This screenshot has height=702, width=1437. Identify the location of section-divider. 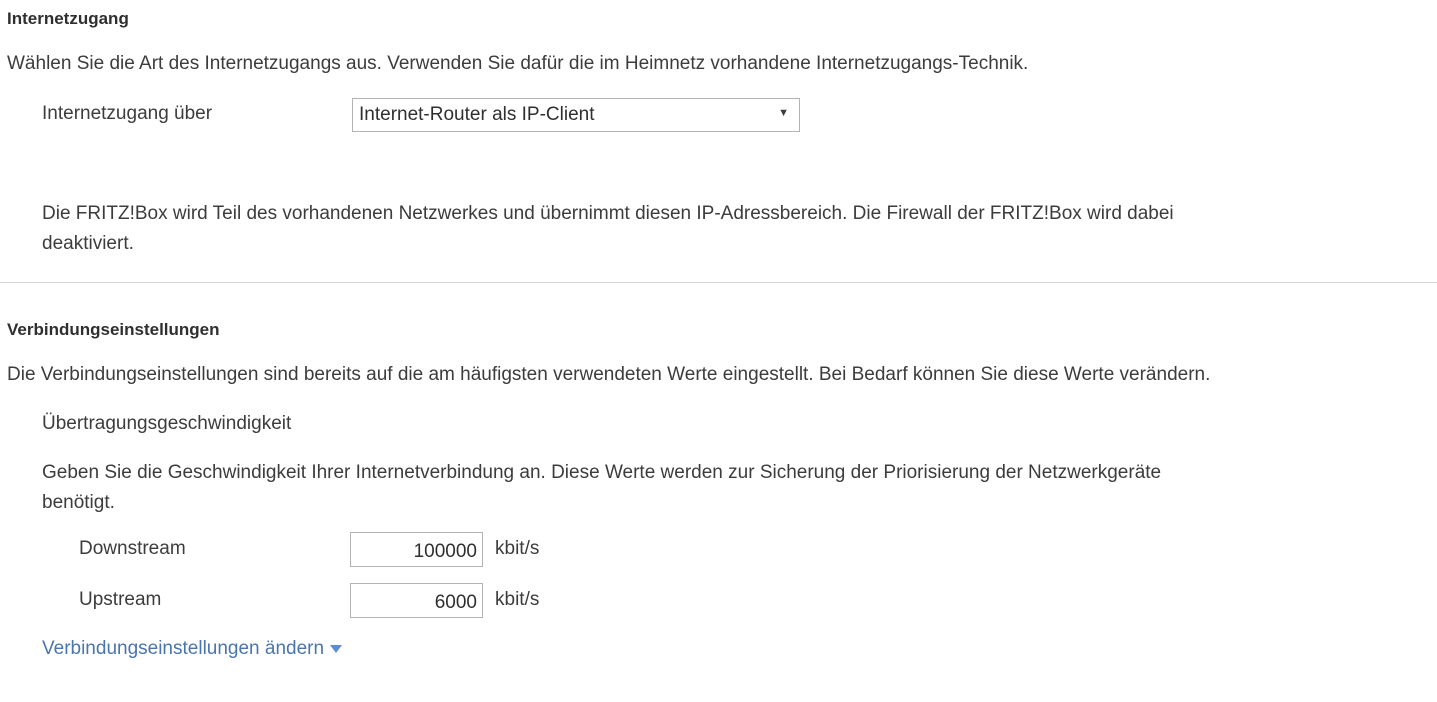
(718, 282).